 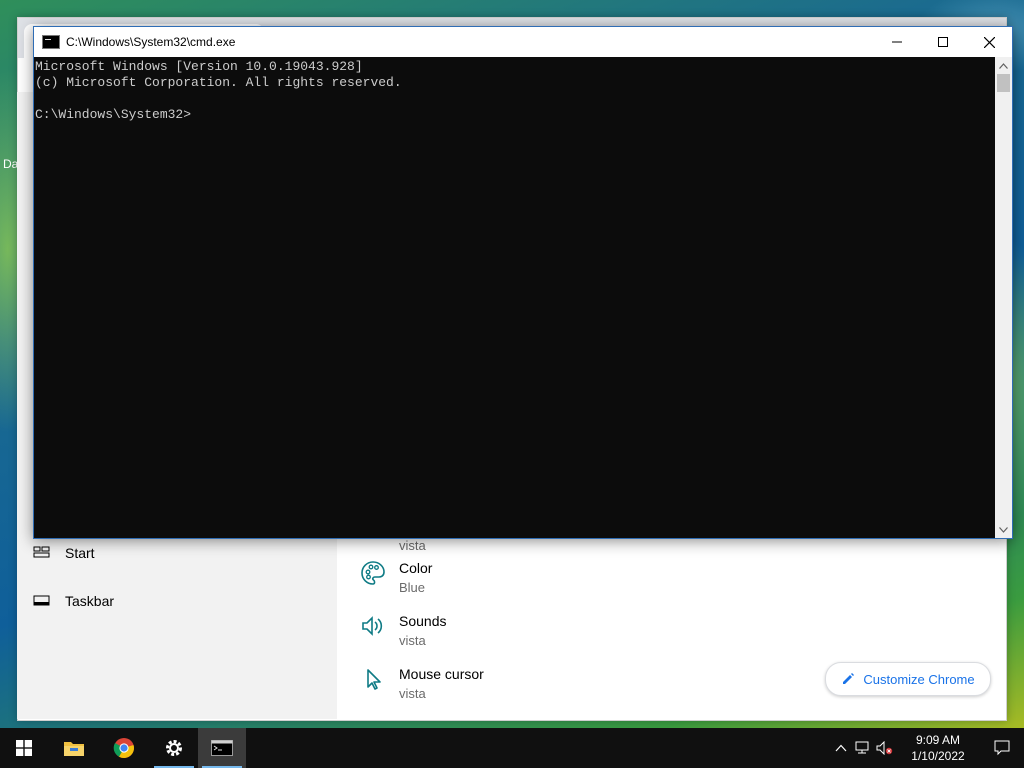 I want to click on nav-item-start: Start, so click(x=64, y=553).